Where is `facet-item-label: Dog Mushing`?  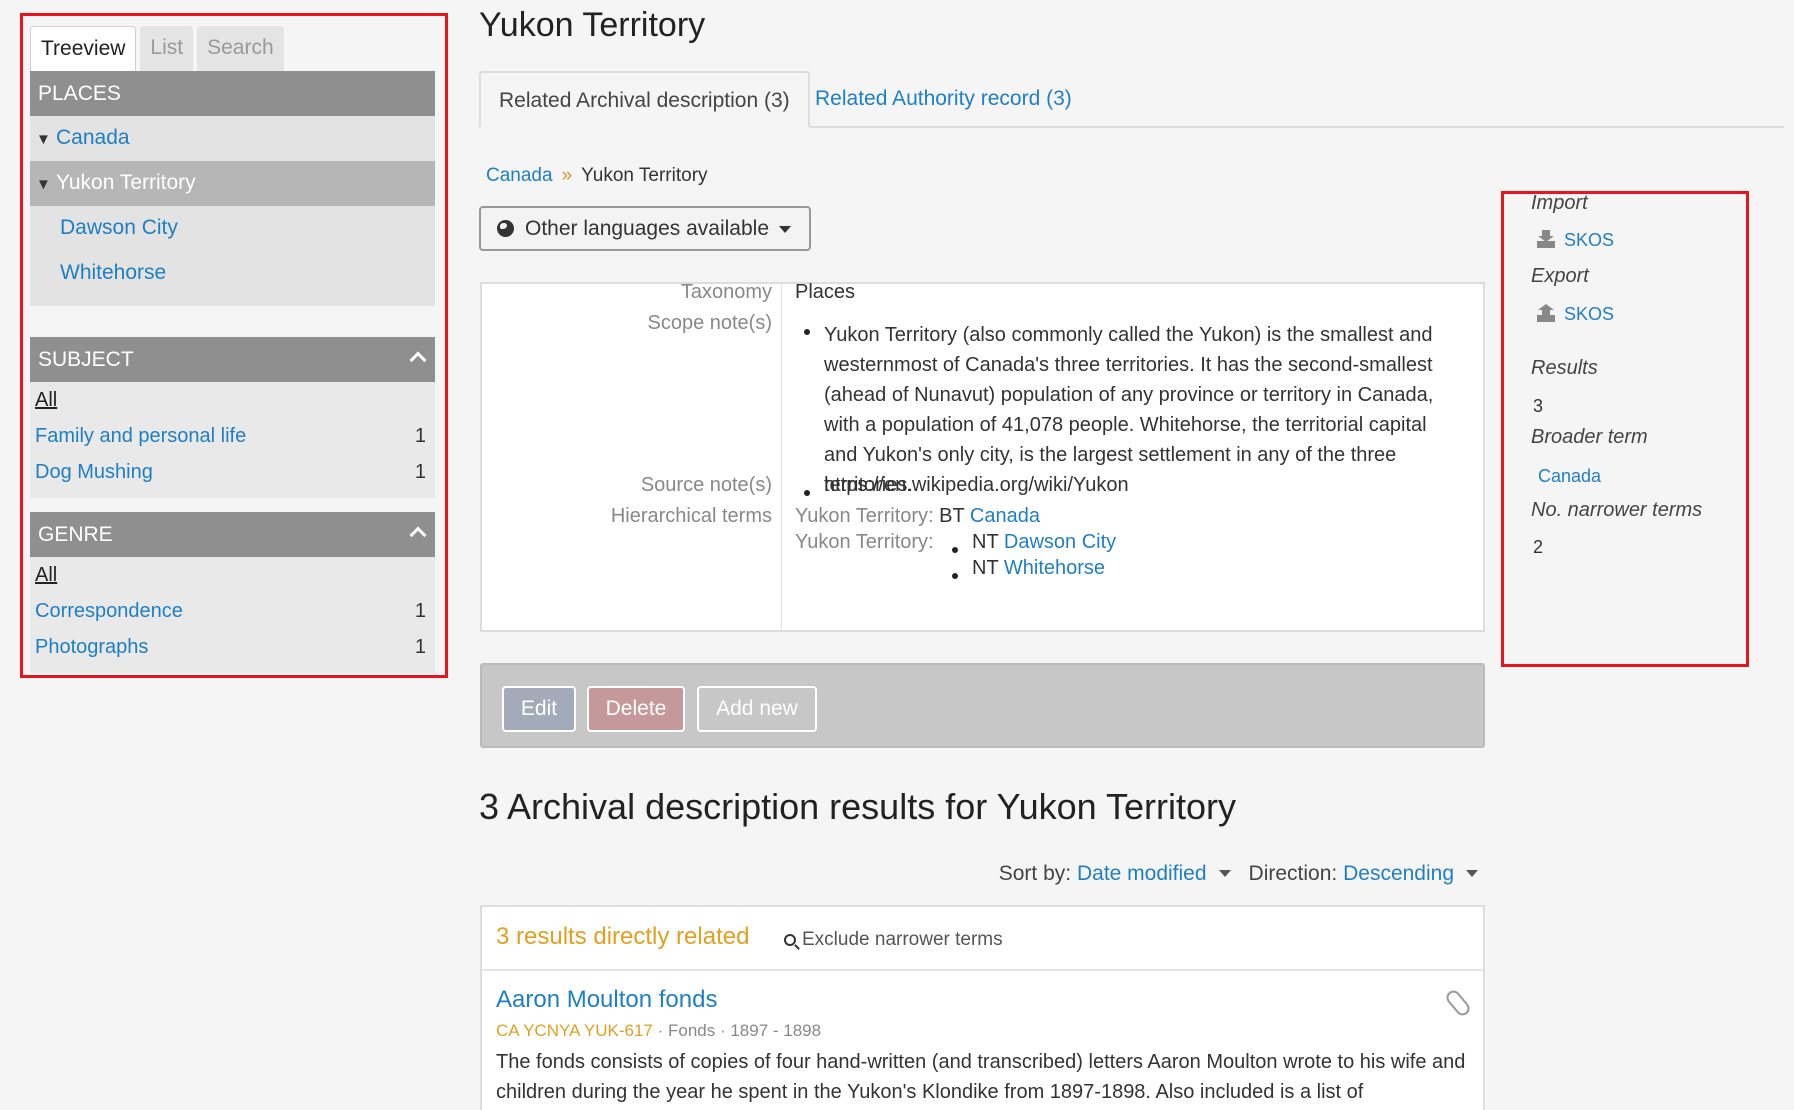 facet-item-label: Dog Mushing is located at coordinates (94, 472).